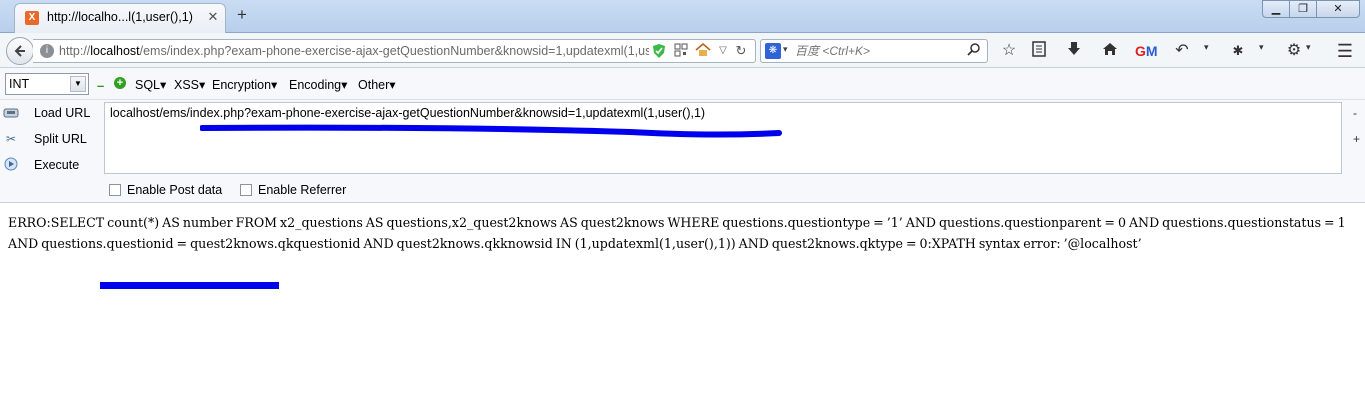 This screenshot has height=413, width=1365. I want to click on split-url-label: Split URL, so click(60, 139).